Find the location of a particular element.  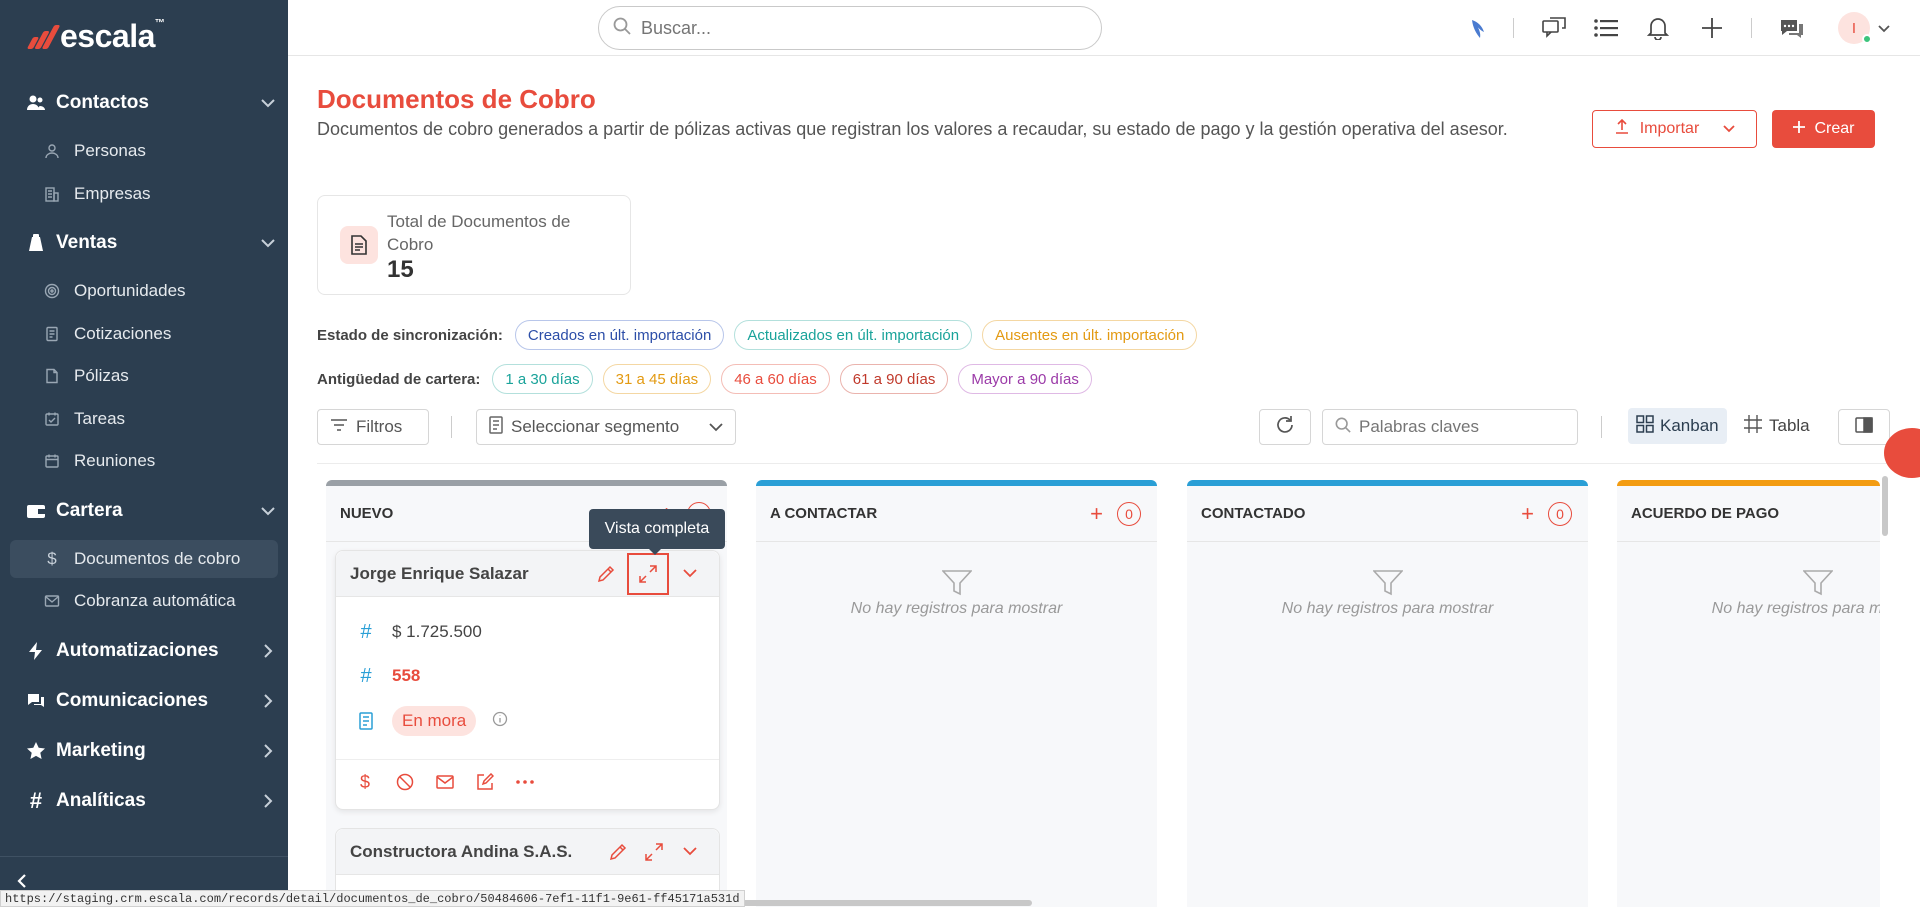

column-header: CONTACTADO + 0 is located at coordinates (1387, 514).